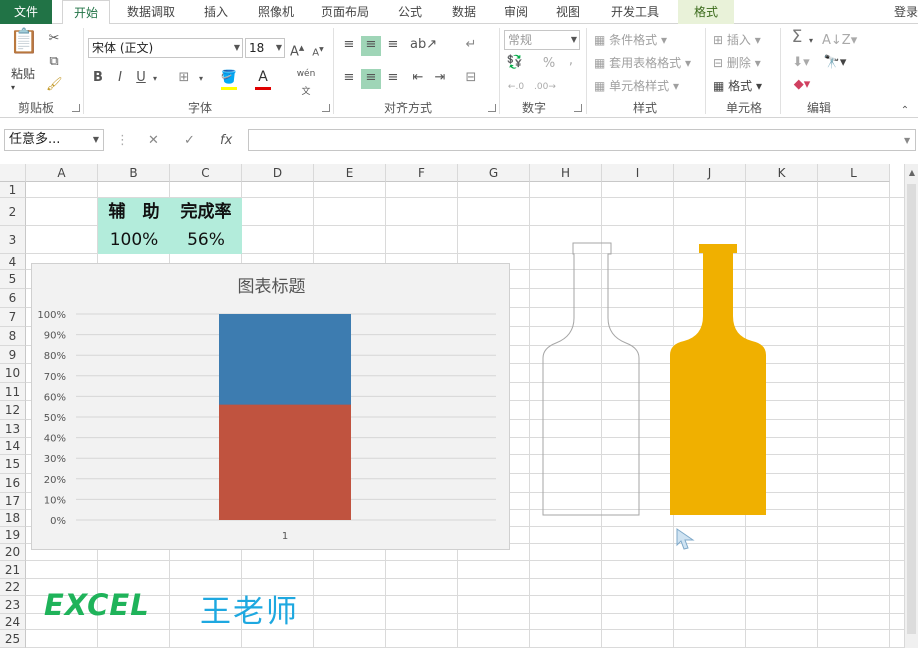  I want to click on tab-1: 开始, so click(86, 12).